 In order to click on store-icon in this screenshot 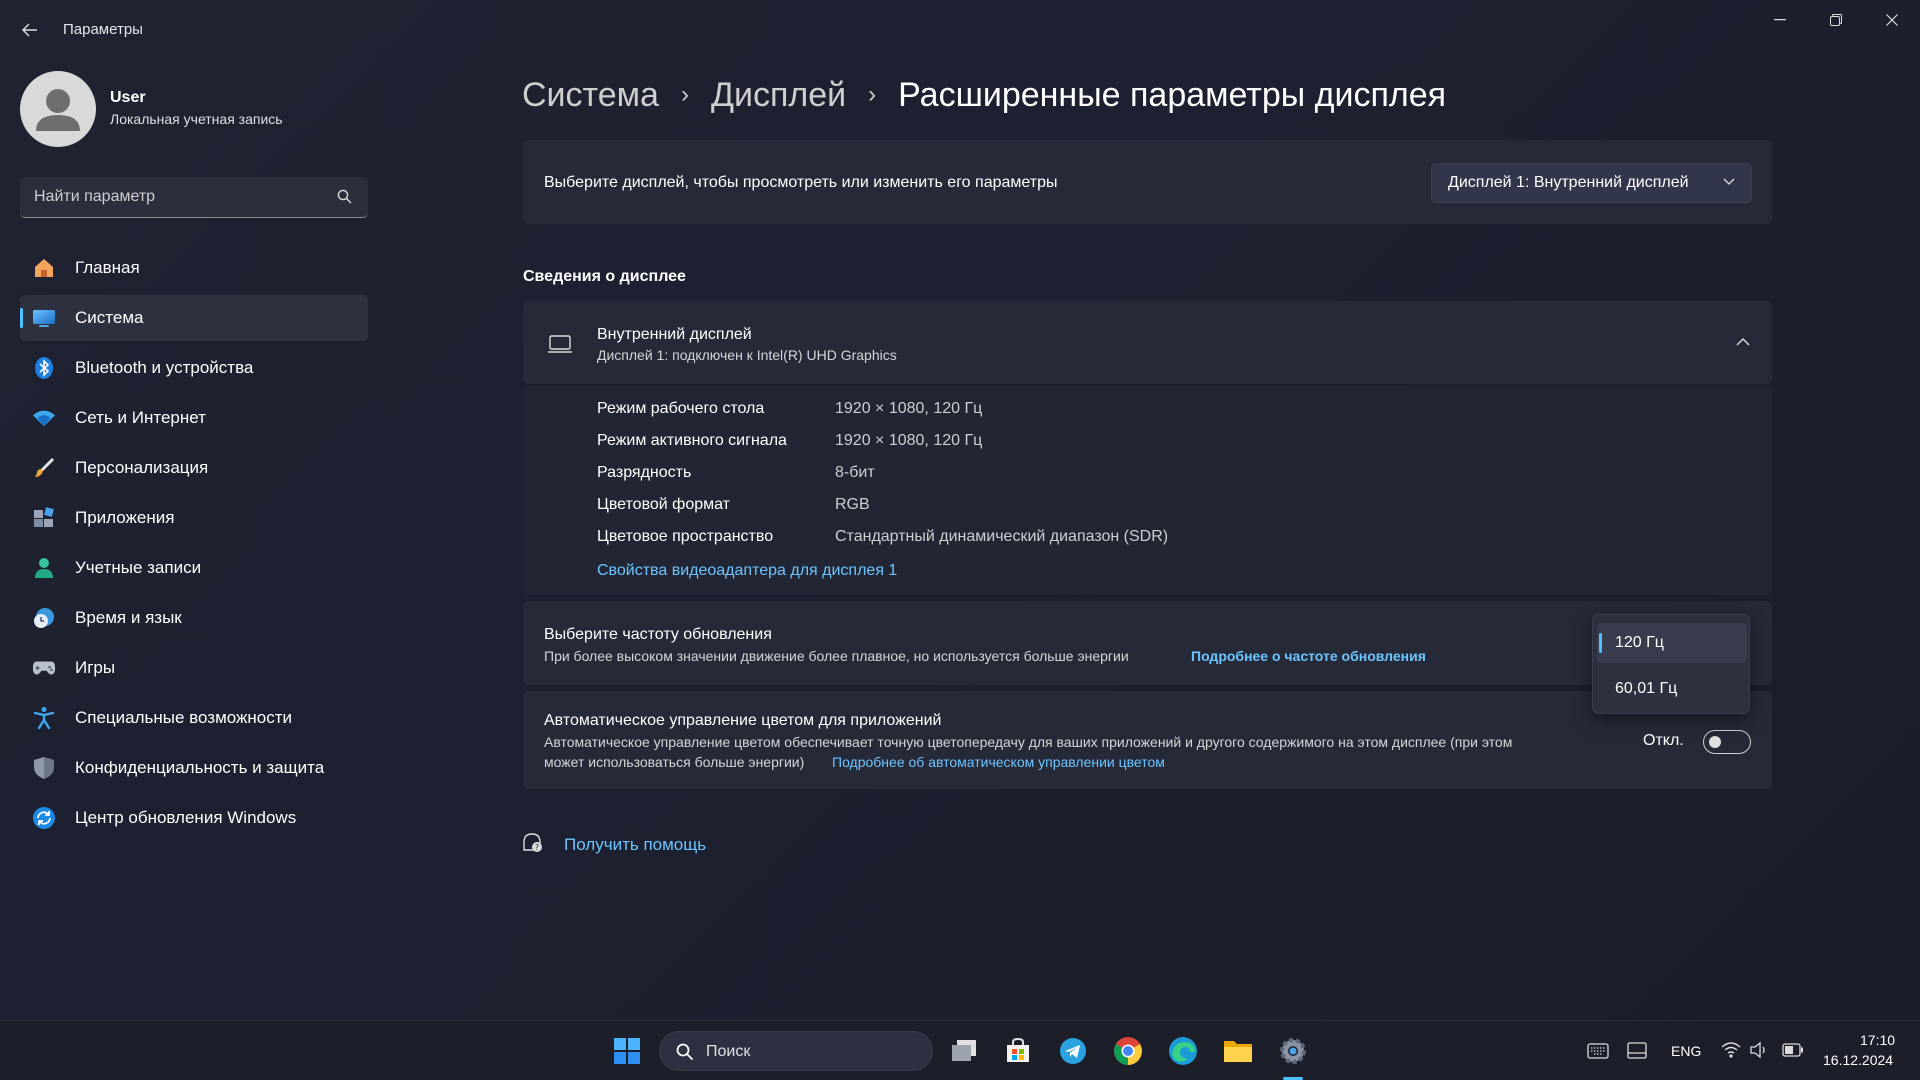, I will do `click(1018, 1049)`.